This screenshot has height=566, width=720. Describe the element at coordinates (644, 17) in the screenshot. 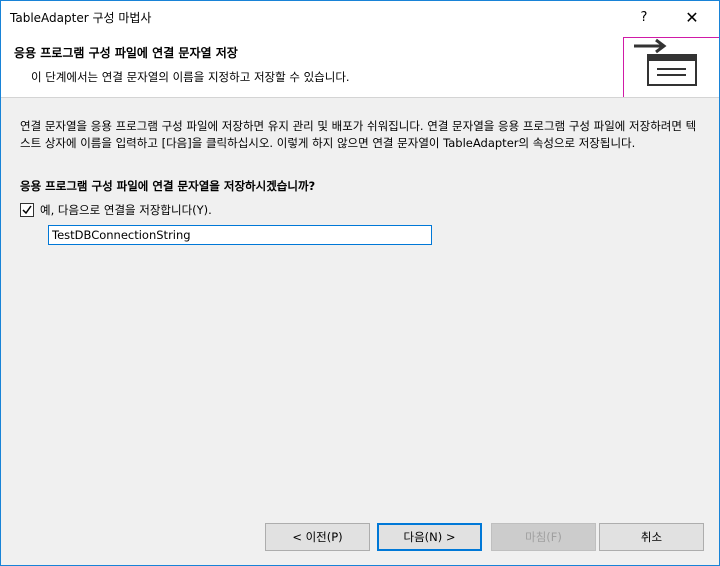

I see `help-button: ?` at that location.